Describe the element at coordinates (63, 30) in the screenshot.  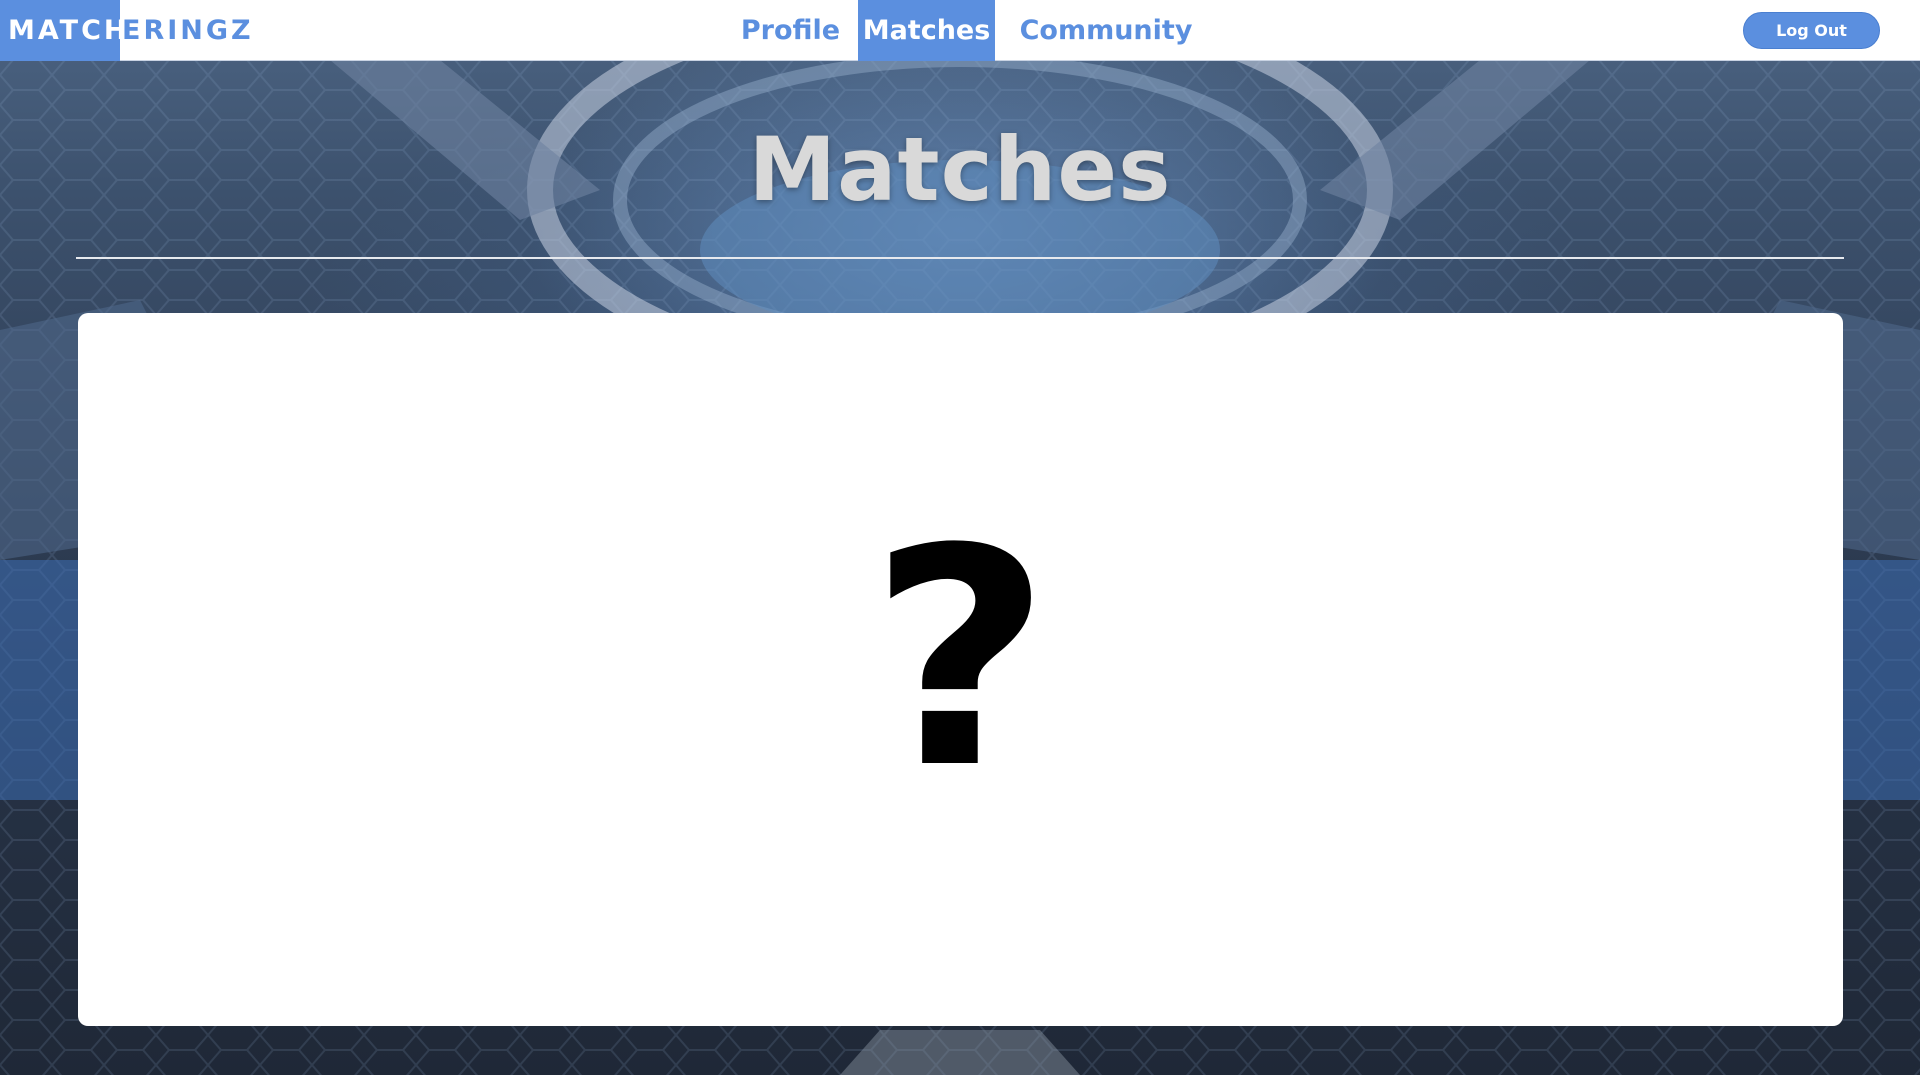
I see `brand-logo-highlight: MATCH` at that location.